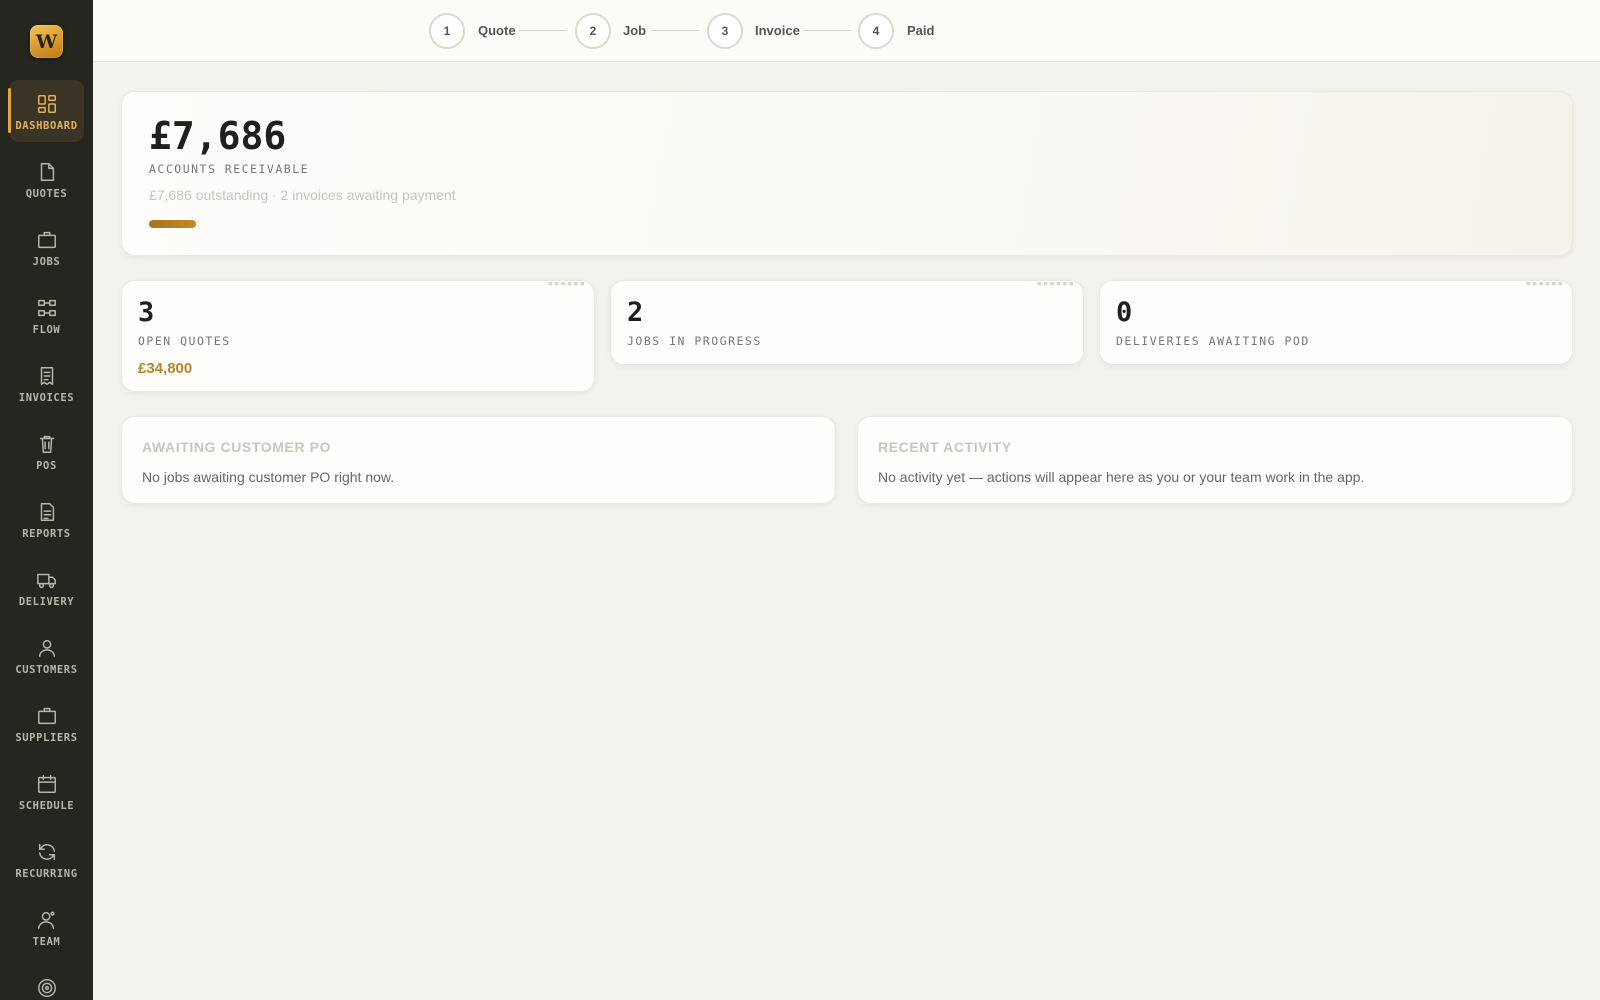 The width and height of the screenshot is (1600, 1000). Describe the element at coordinates (358, 335) in the screenshot. I see `stat-card-open-quotes: ▪▪▪▪▪▪ 3 OPEN QUOTES £34,800` at that location.